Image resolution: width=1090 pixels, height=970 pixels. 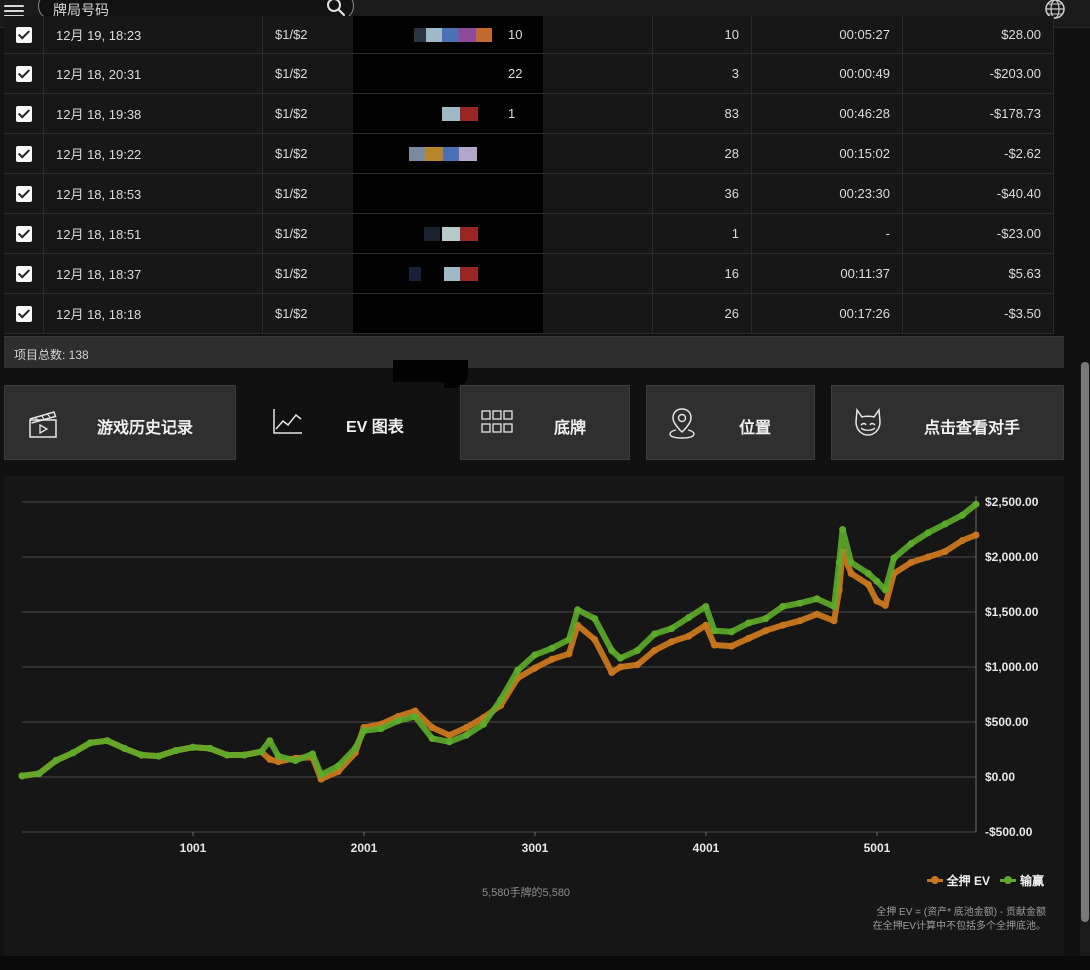 What do you see at coordinates (958, 880) in the screenshot?
I see `legend-item-allin-ev: 全押 EV` at bounding box center [958, 880].